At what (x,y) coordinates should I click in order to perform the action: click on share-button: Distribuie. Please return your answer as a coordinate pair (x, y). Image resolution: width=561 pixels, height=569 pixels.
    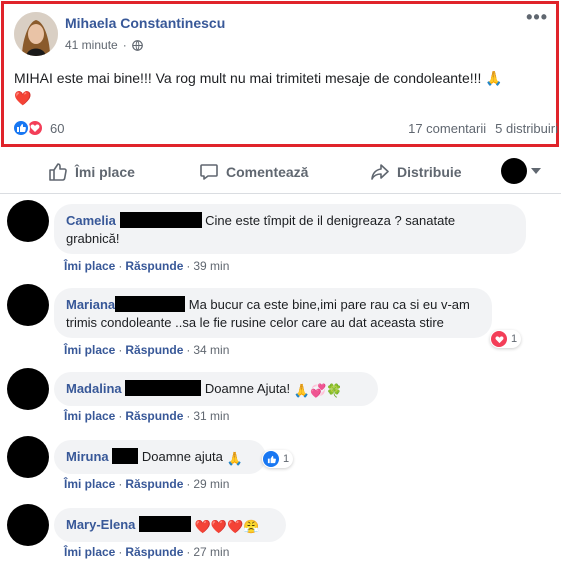
    Looking at the image, I should click on (416, 172).